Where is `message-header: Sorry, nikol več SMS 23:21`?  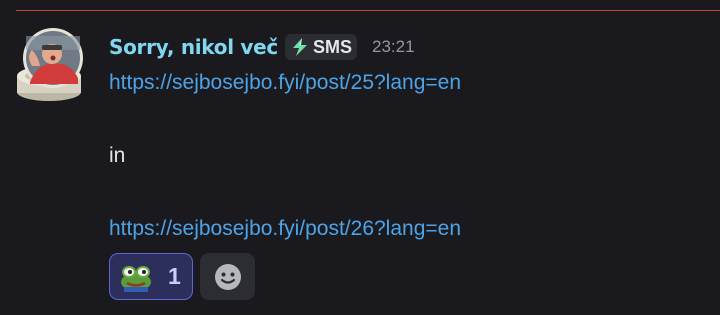 message-header: Sorry, nikol več SMS 23:21 is located at coordinates (262, 47).